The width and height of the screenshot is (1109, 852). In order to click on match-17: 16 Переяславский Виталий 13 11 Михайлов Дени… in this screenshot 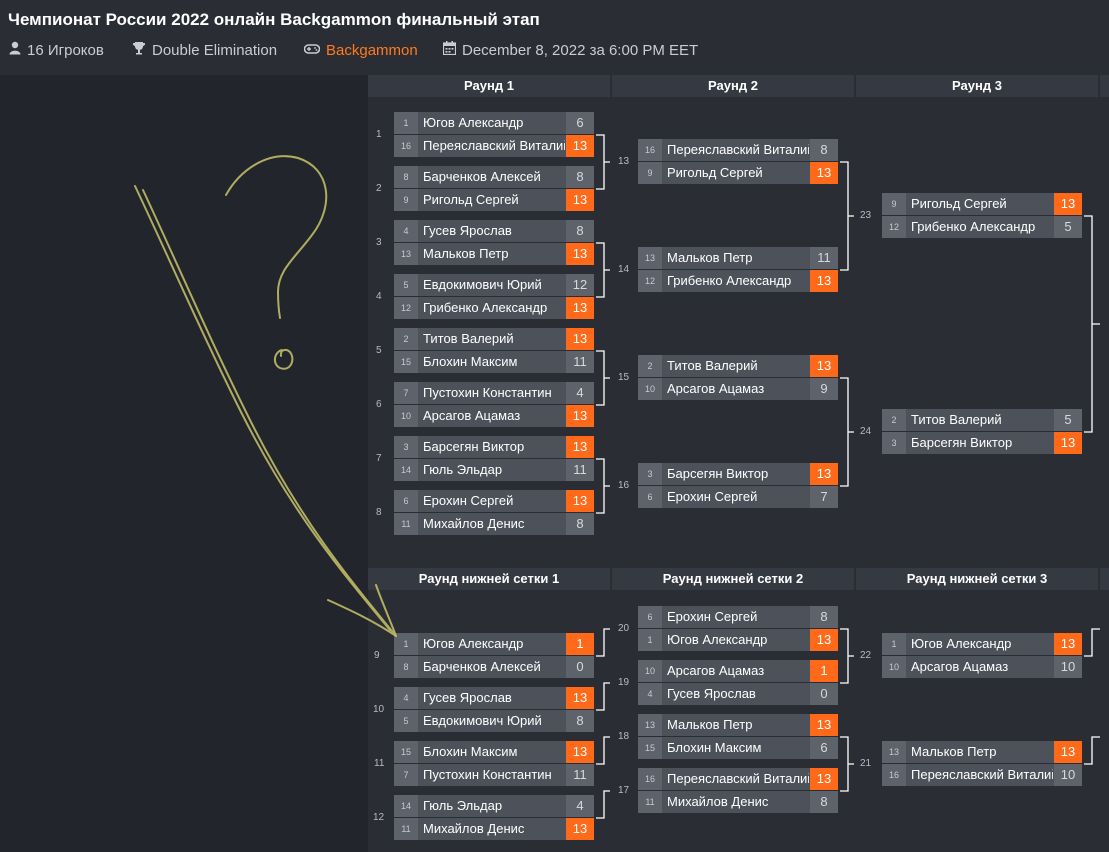, I will do `click(738, 791)`.